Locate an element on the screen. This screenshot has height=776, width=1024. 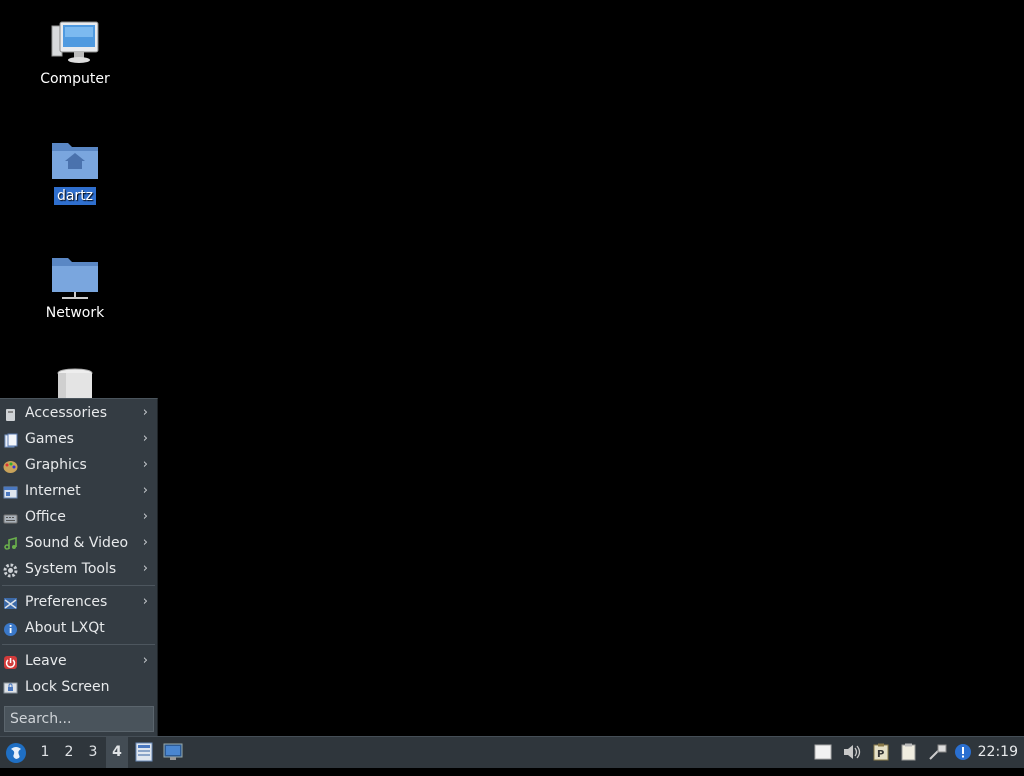
computer-icon is located at coordinates (75, 43).